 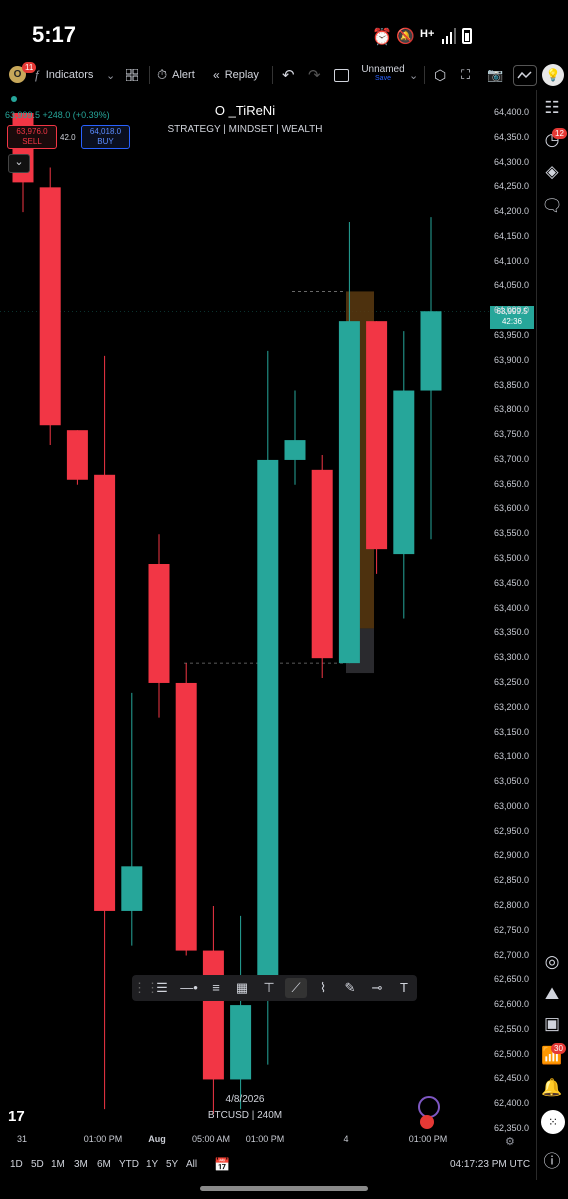 What do you see at coordinates (183, 75) in the screenshot?
I see `alert-label: Alert` at bounding box center [183, 75].